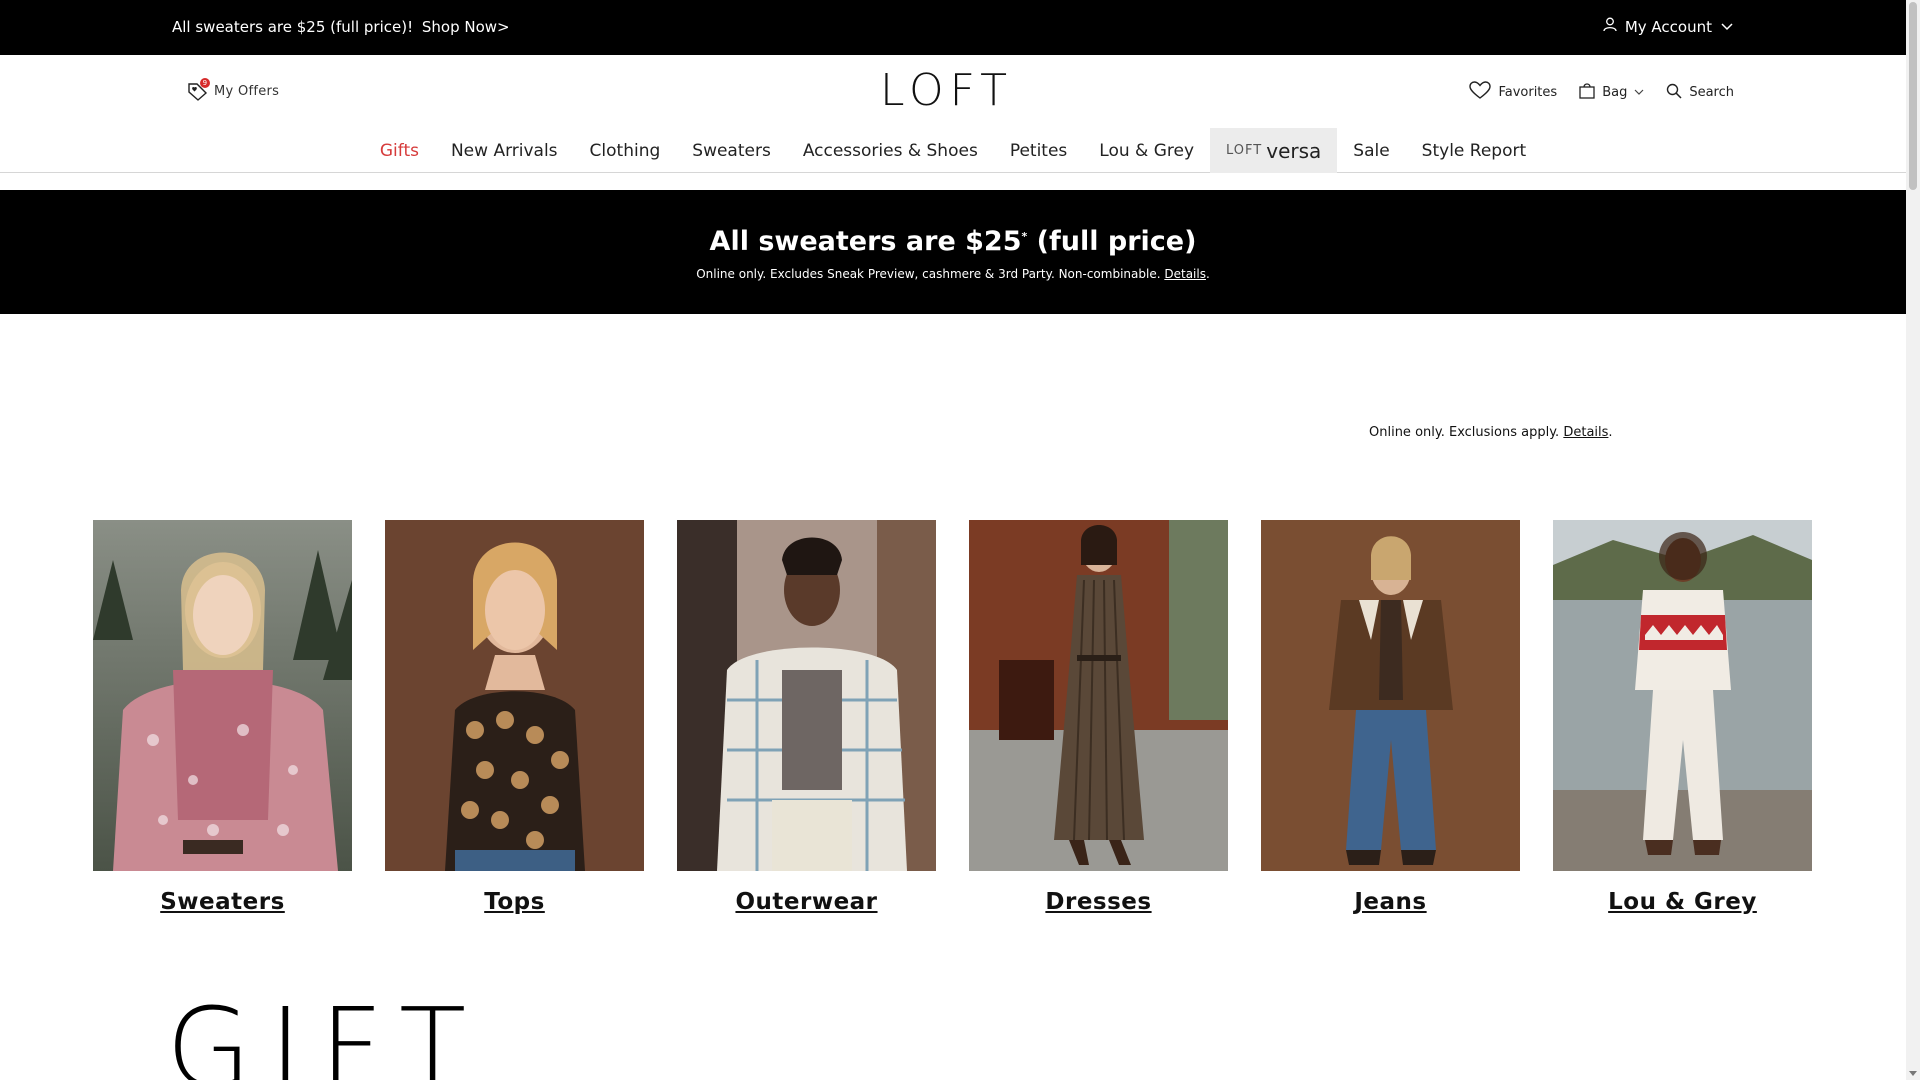 This screenshot has width=1920, height=1080. What do you see at coordinates (1464, 432) in the screenshot?
I see `exclusions-text: Online only. Exclusions apply.` at bounding box center [1464, 432].